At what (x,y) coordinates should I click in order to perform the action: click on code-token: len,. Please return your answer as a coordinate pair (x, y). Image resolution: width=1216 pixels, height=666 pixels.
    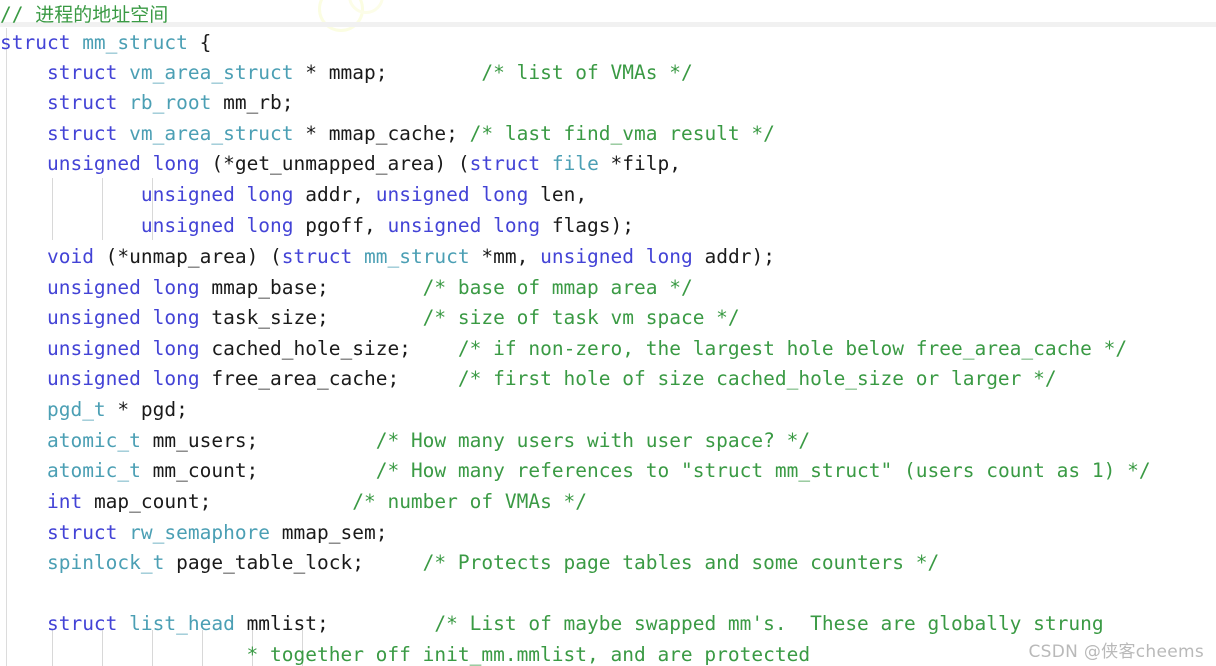
    Looking at the image, I should click on (564, 194).